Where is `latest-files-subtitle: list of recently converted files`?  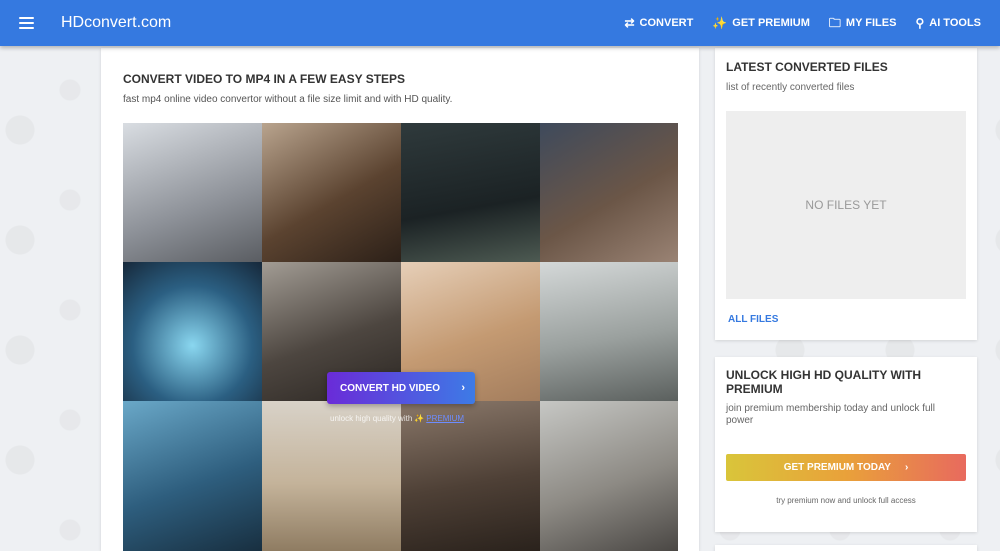 latest-files-subtitle: list of recently converted files is located at coordinates (790, 87).